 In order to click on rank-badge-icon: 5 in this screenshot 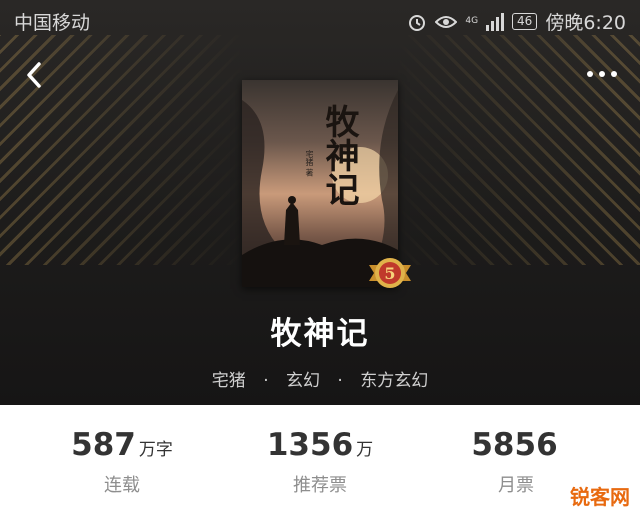, I will do `click(390, 273)`.